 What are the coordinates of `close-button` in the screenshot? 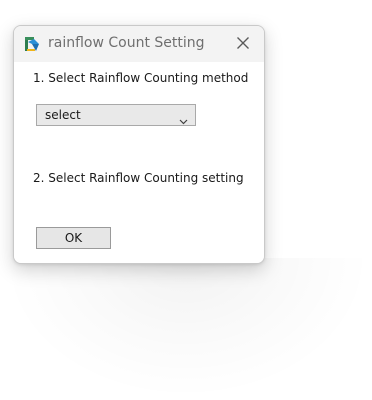 It's located at (243, 44).